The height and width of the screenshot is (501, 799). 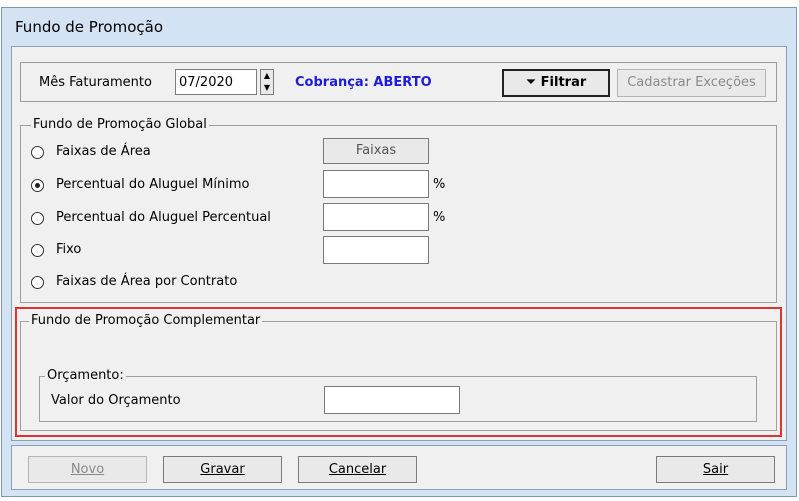 What do you see at coordinates (556, 83) in the screenshot?
I see `filter-button: ⏷ Filtrar` at bounding box center [556, 83].